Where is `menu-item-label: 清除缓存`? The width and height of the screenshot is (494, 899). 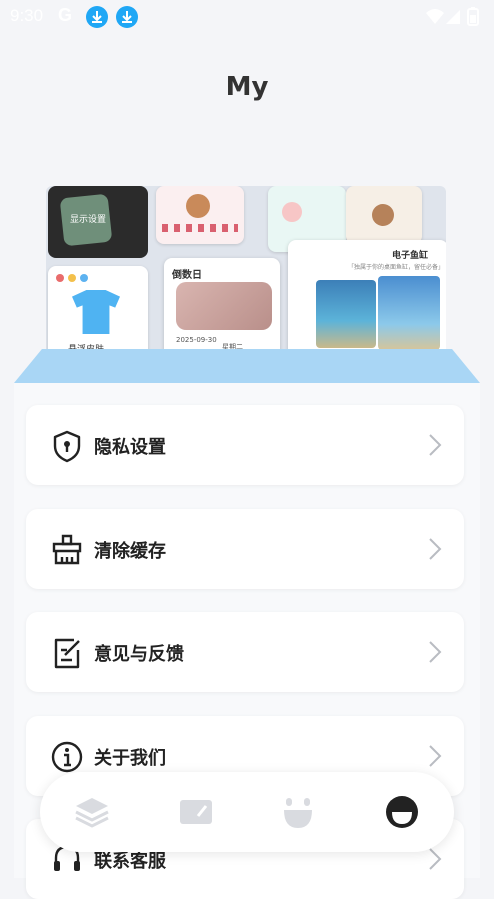
menu-item-label: 清除缓存 is located at coordinates (130, 551).